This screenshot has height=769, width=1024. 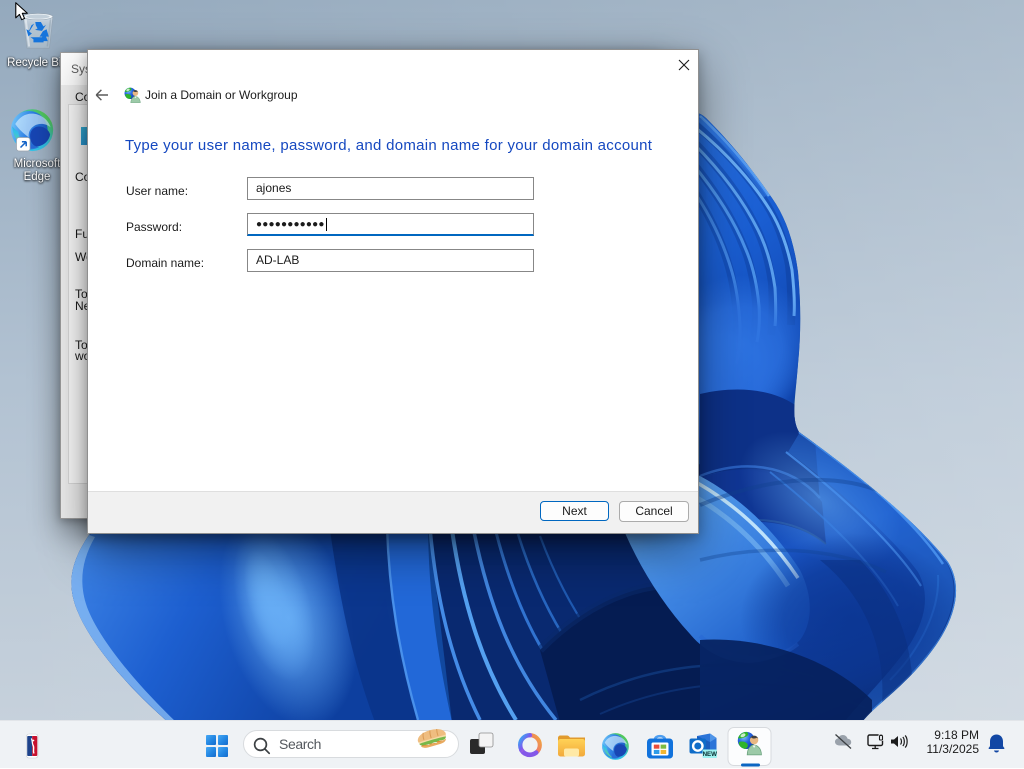 I want to click on svg-text: NEW, so click(x=710, y=754).